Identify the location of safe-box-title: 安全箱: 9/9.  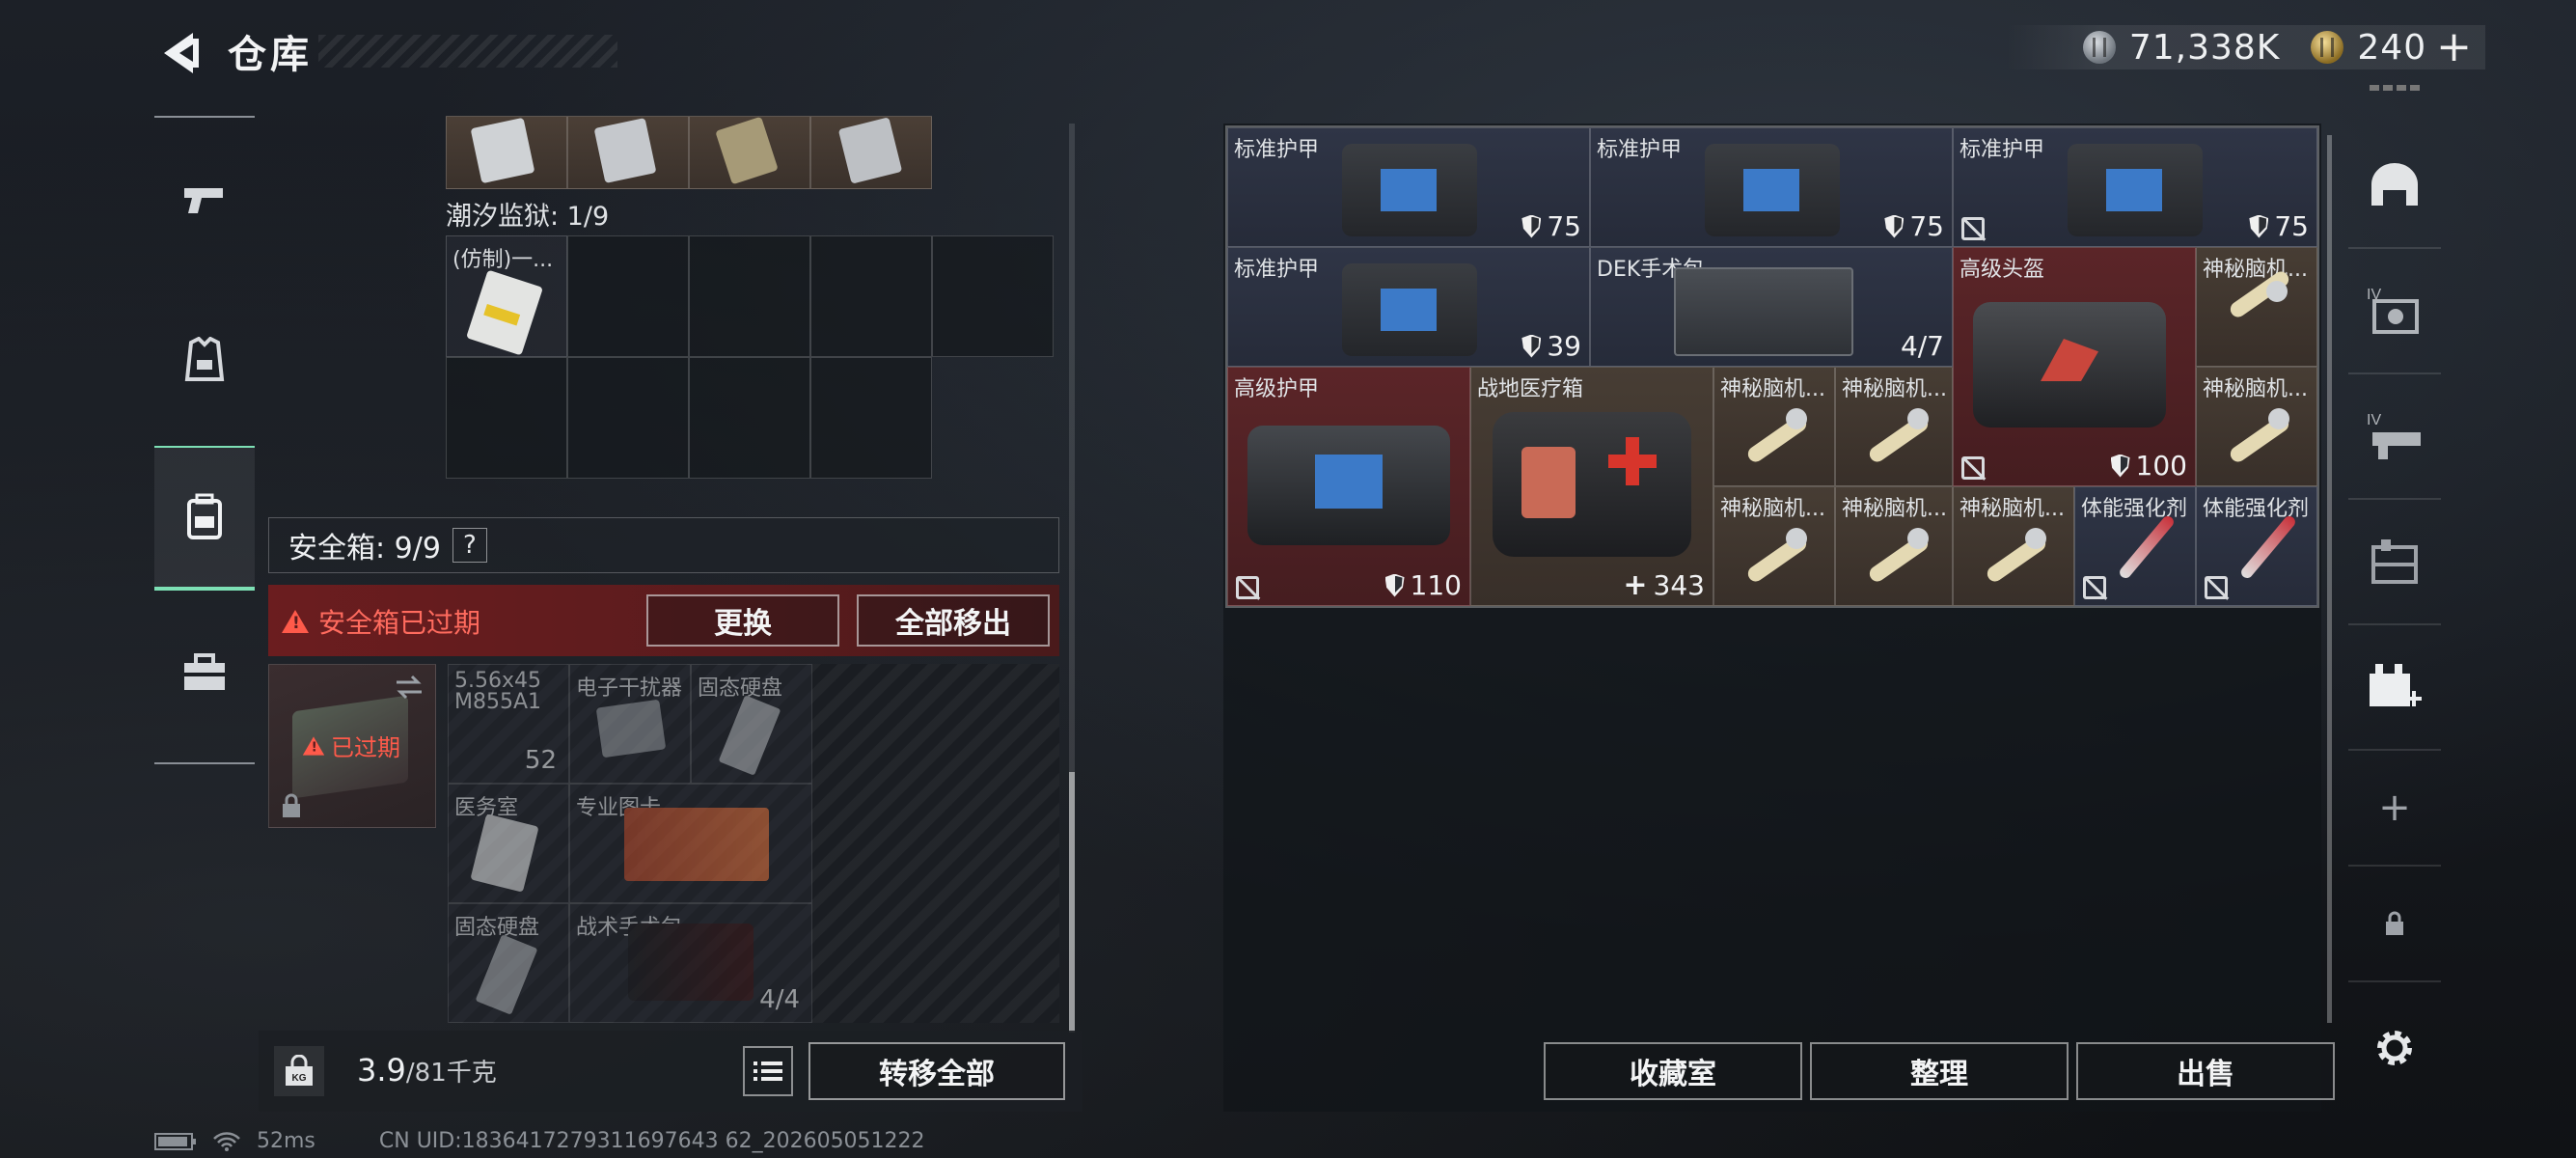
(365, 548).